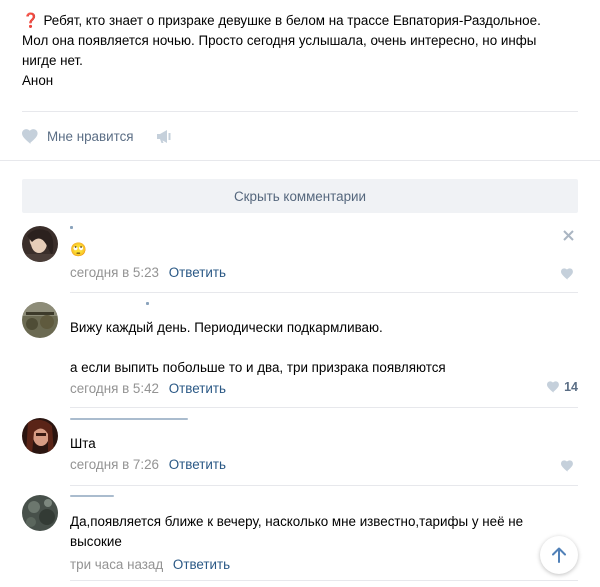 This screenshot has height=587, width=600. I want to click on megaphone-icon, so click(163, 136).